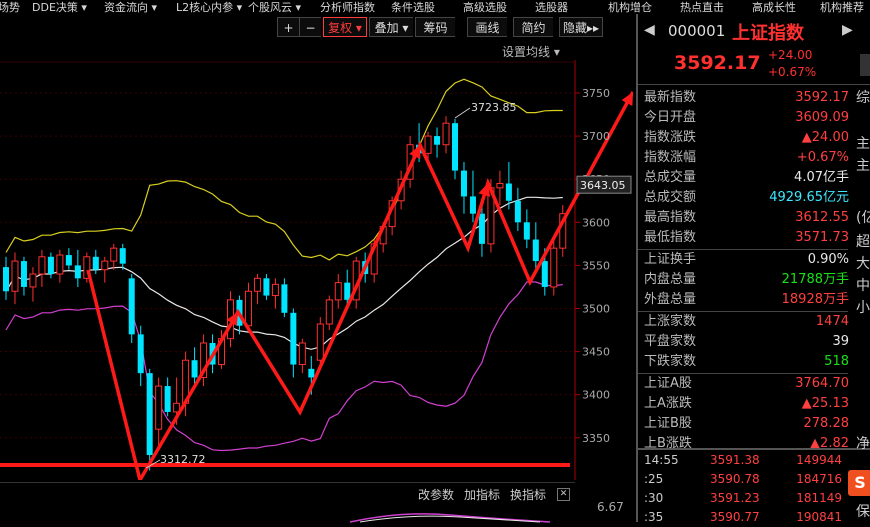 This screenshot has width=870, height=527. What do you see at coordinates (347, 7) in the screenshot?
I see `menu-item-5: 分析师指数` at bounding box center [347, 7].